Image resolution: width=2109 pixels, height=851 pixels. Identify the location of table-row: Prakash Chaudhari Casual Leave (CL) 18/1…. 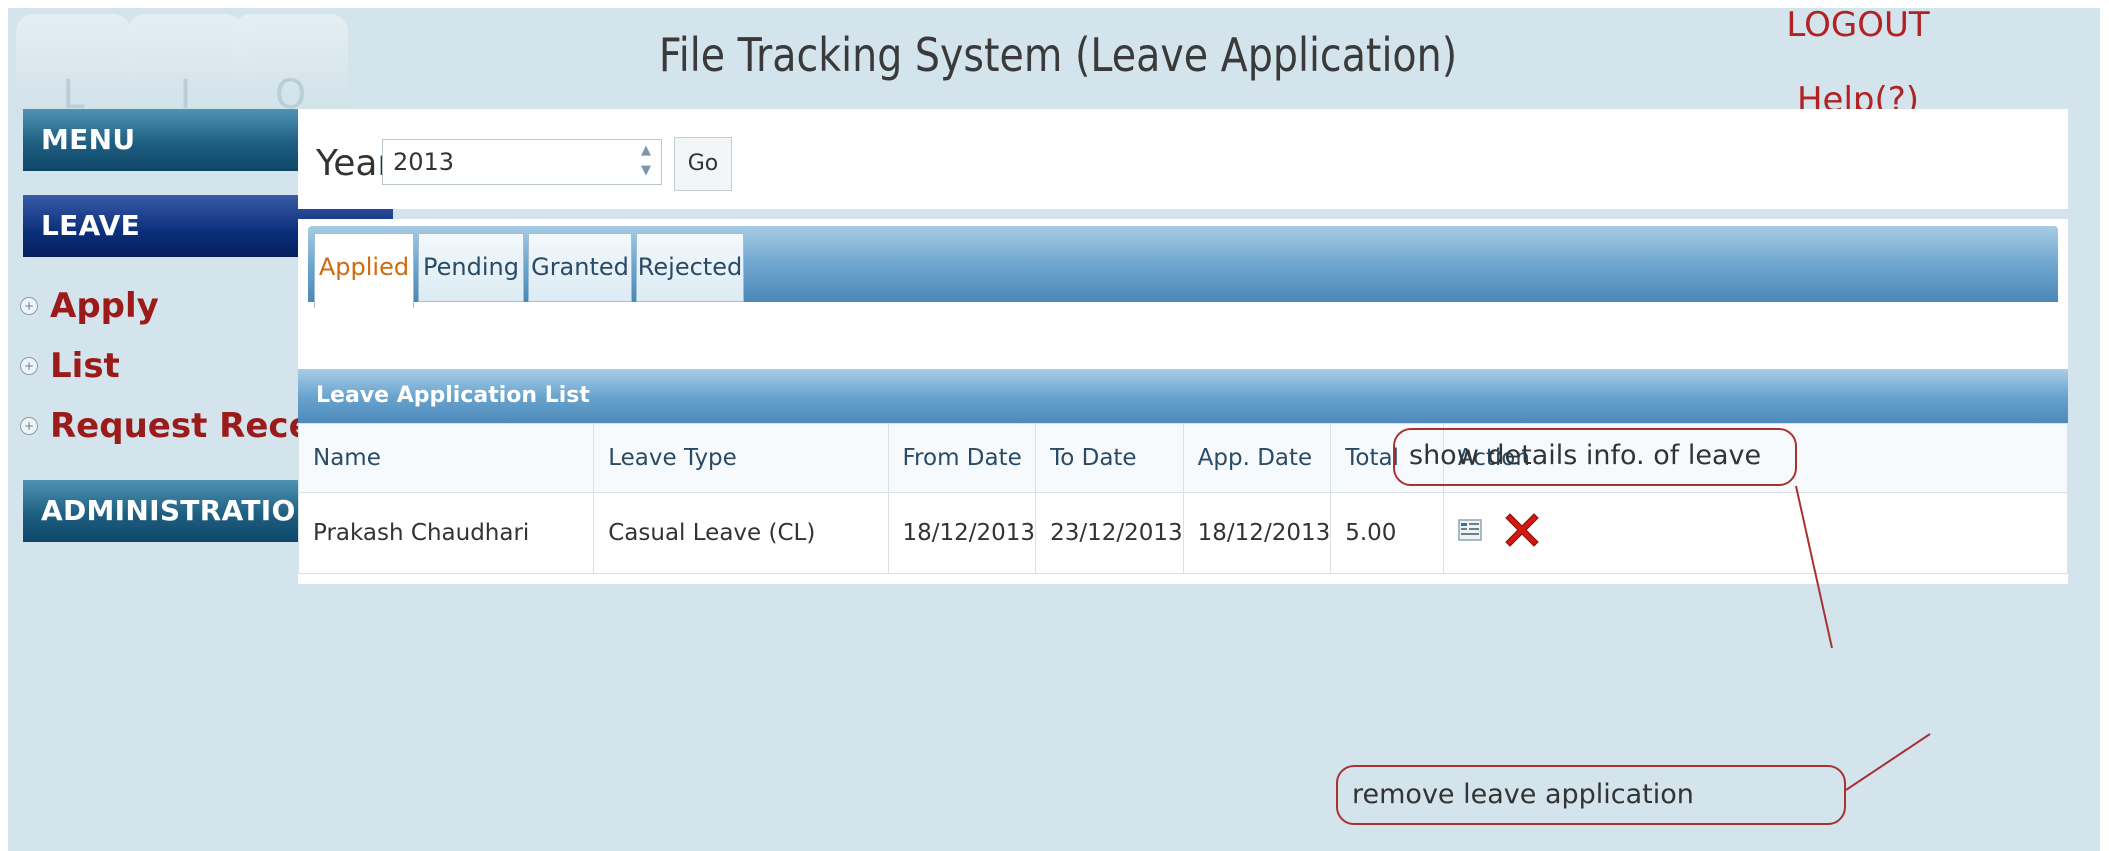
(1183, 533).